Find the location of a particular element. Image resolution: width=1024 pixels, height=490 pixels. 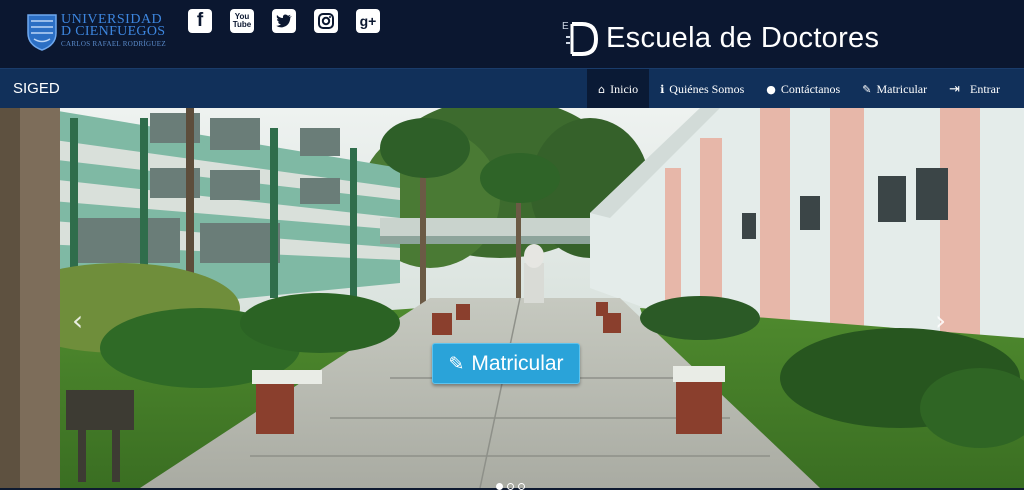

matricular-button-label: Matricular is located at coordinates (517, 363).